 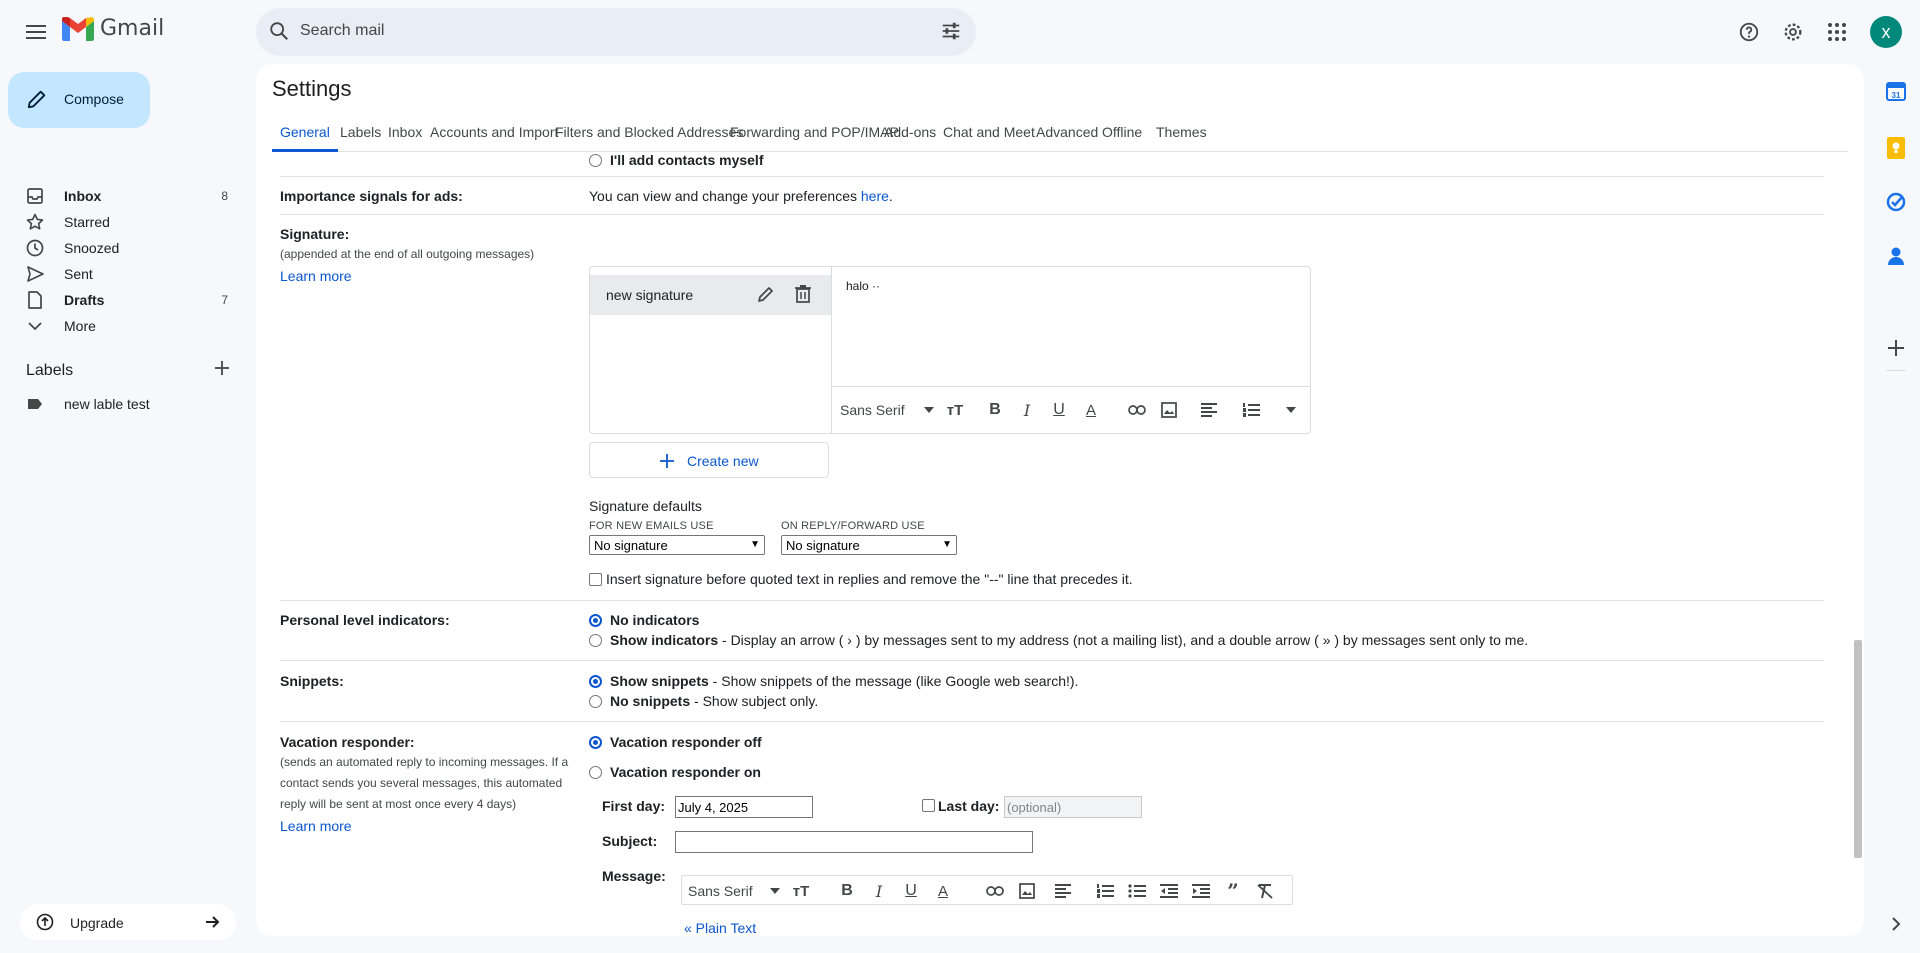 I want to click on bulleted-list-icon, so click(x=1137, y=891).